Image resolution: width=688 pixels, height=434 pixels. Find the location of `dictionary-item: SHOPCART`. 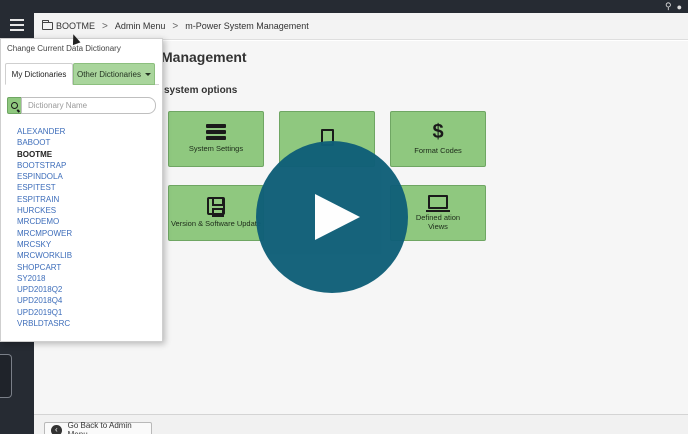

dictionary-item: SHOPCART is located at coordinates (44, 267).